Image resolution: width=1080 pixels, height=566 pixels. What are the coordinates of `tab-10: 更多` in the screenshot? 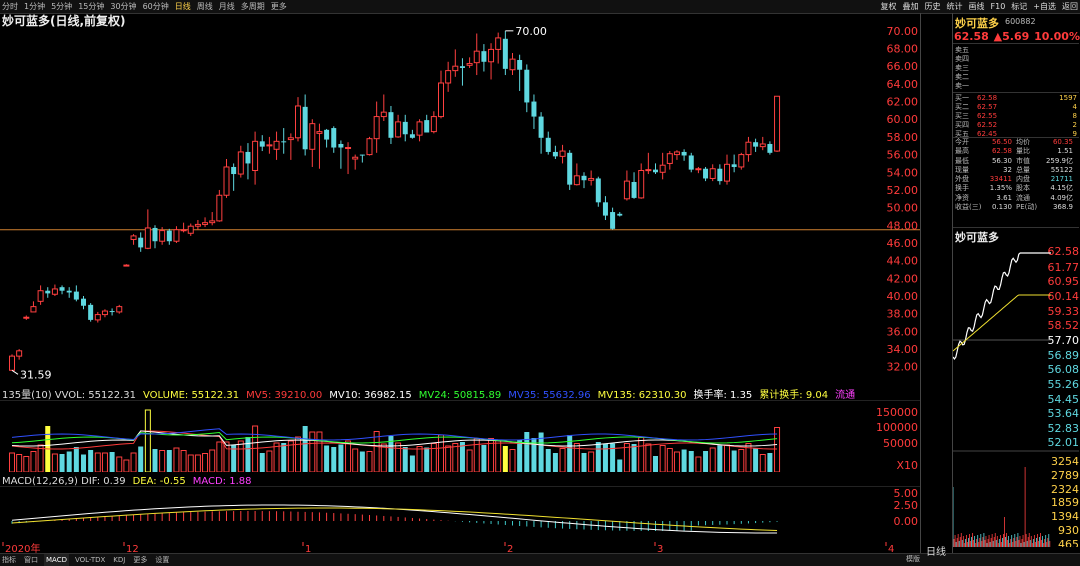 It's located at (279, 6).